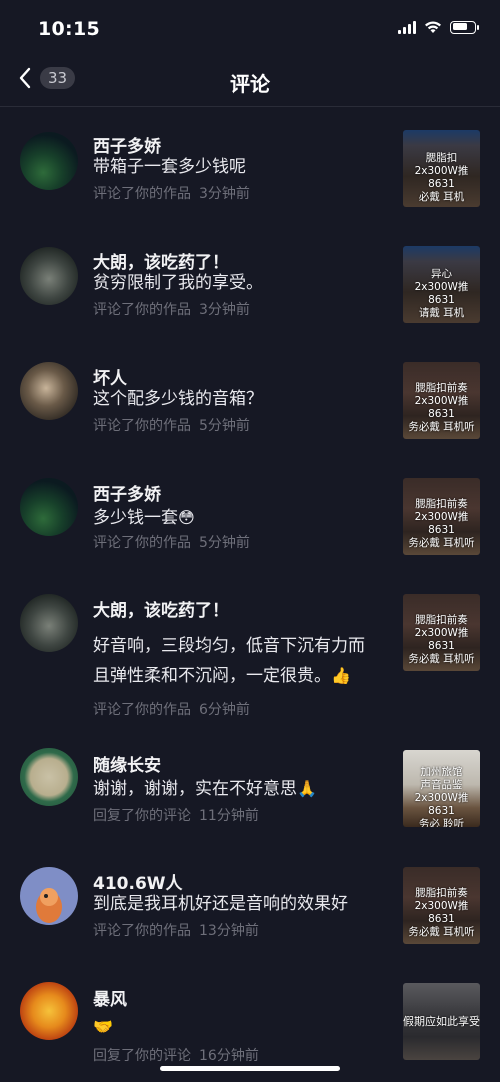 Image resolution: width=500 pixels, height=1082 pixels. What do you see at coordinates (49, 905) in the screenshot?
I see `cartoon-avatar-icon` at bounding box center [49, 905].